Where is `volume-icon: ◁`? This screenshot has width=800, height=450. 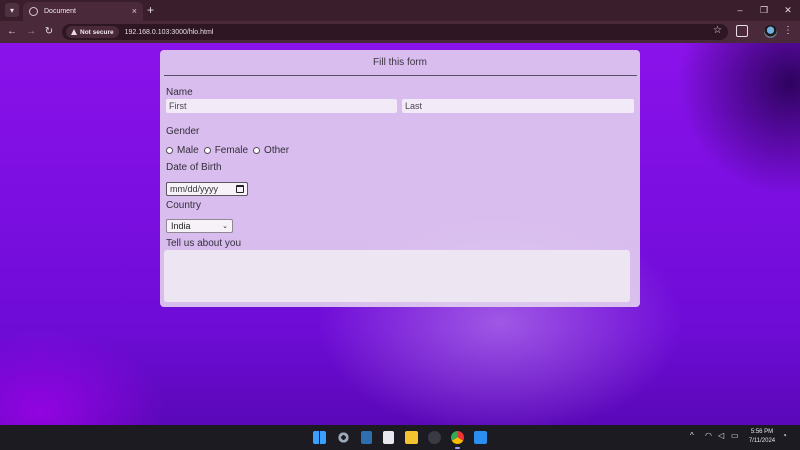
volume-icon: ◁ is located at coordinates (721, 436).